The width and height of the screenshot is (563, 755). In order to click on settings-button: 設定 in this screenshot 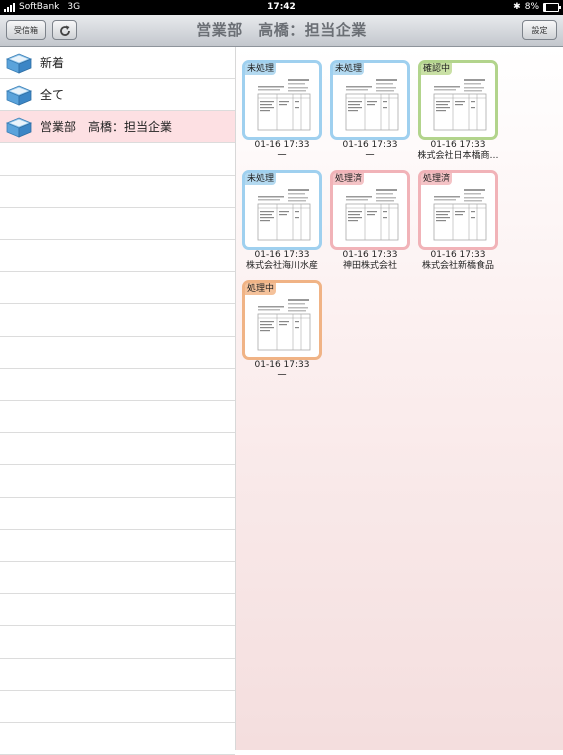, I will do `click(539, 30)`.